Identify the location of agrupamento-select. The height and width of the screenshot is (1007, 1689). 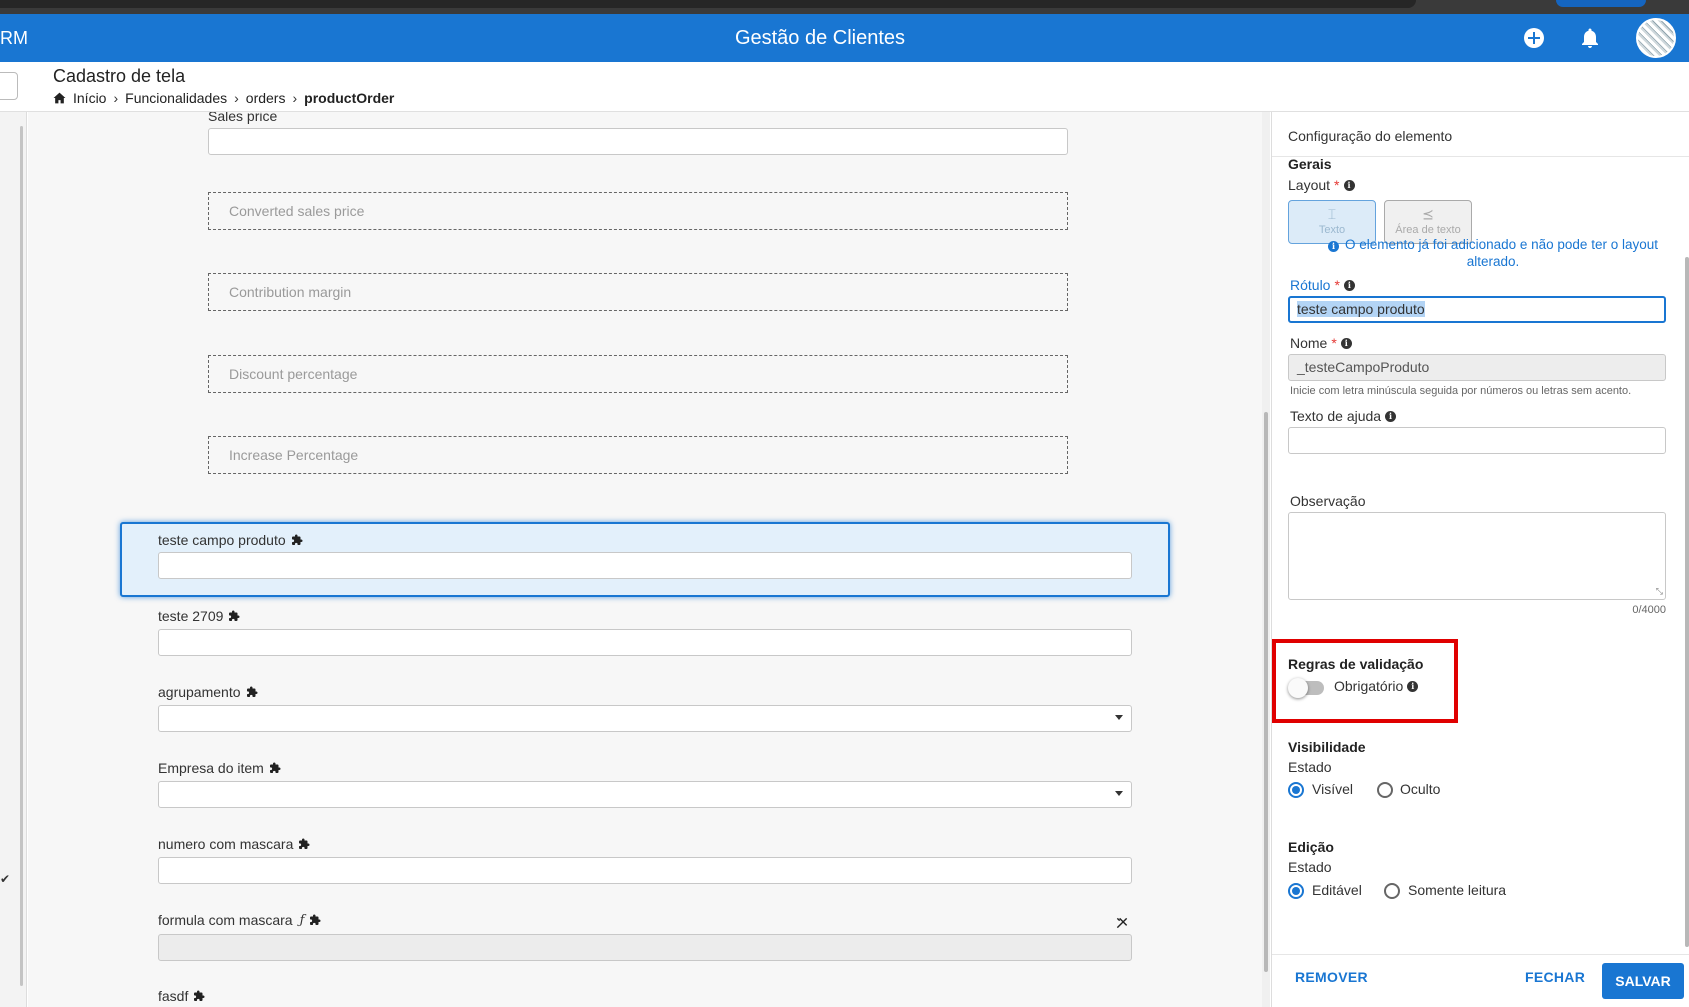
(645, 718).